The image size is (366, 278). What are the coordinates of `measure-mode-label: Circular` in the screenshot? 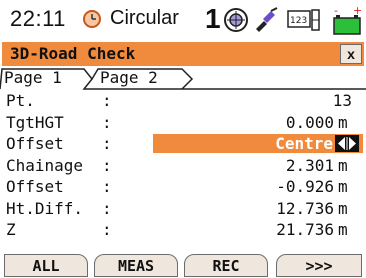 It's located at (144, 18).